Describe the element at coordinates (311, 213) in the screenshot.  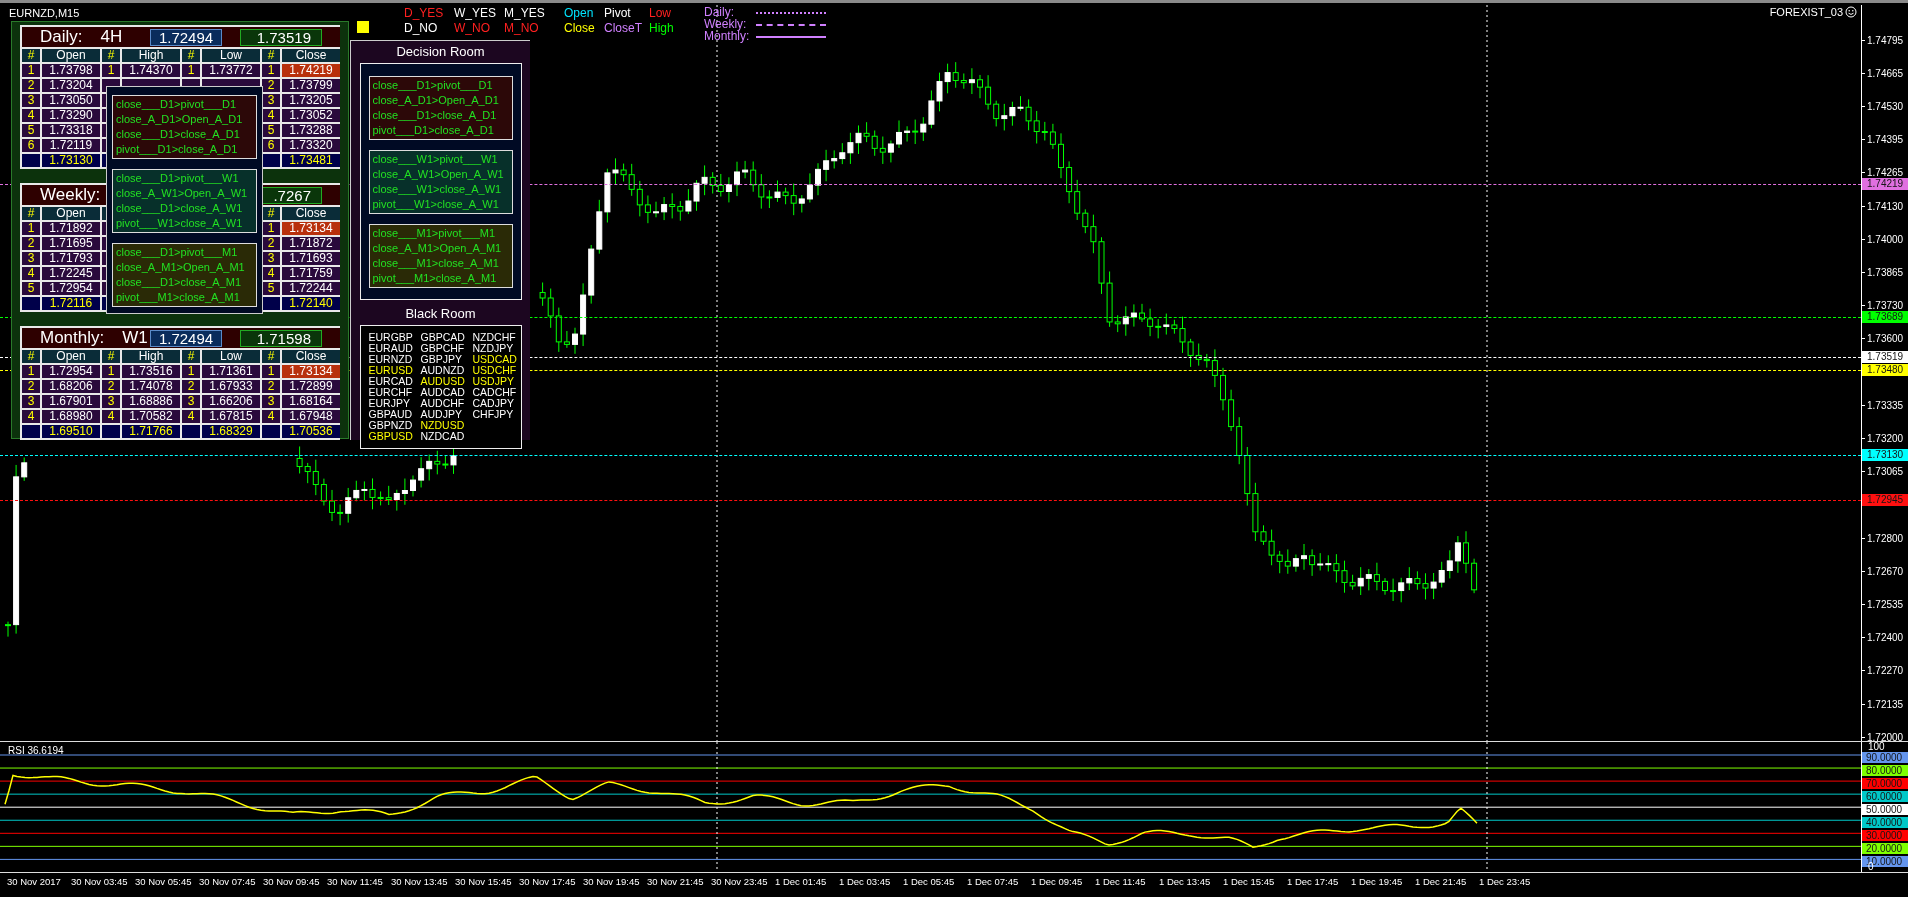
I see `column-header: Close` at that location.